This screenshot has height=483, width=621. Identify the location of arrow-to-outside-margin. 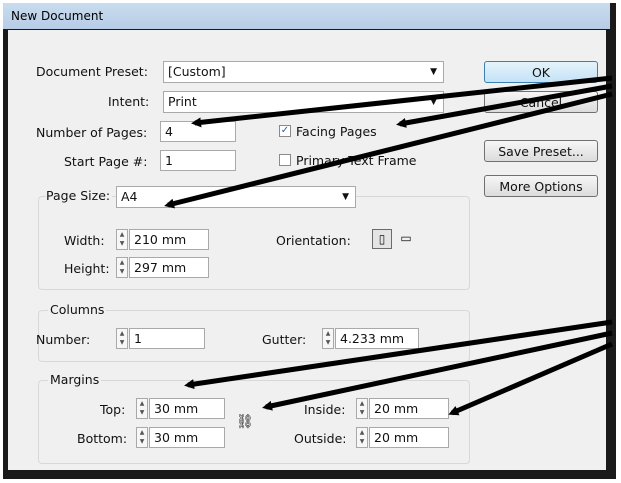
(530, 378).